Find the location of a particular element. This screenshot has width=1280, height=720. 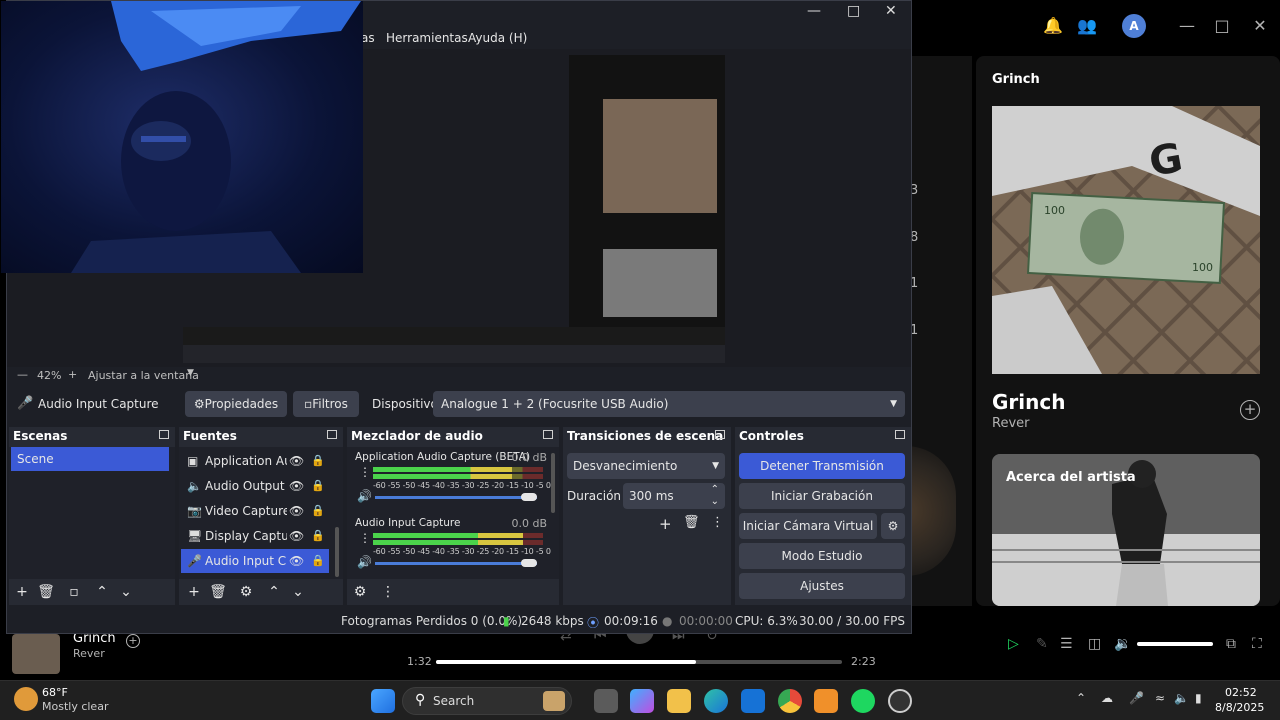

volume-icon: 🔉 is located at coordinates (1122, 644).